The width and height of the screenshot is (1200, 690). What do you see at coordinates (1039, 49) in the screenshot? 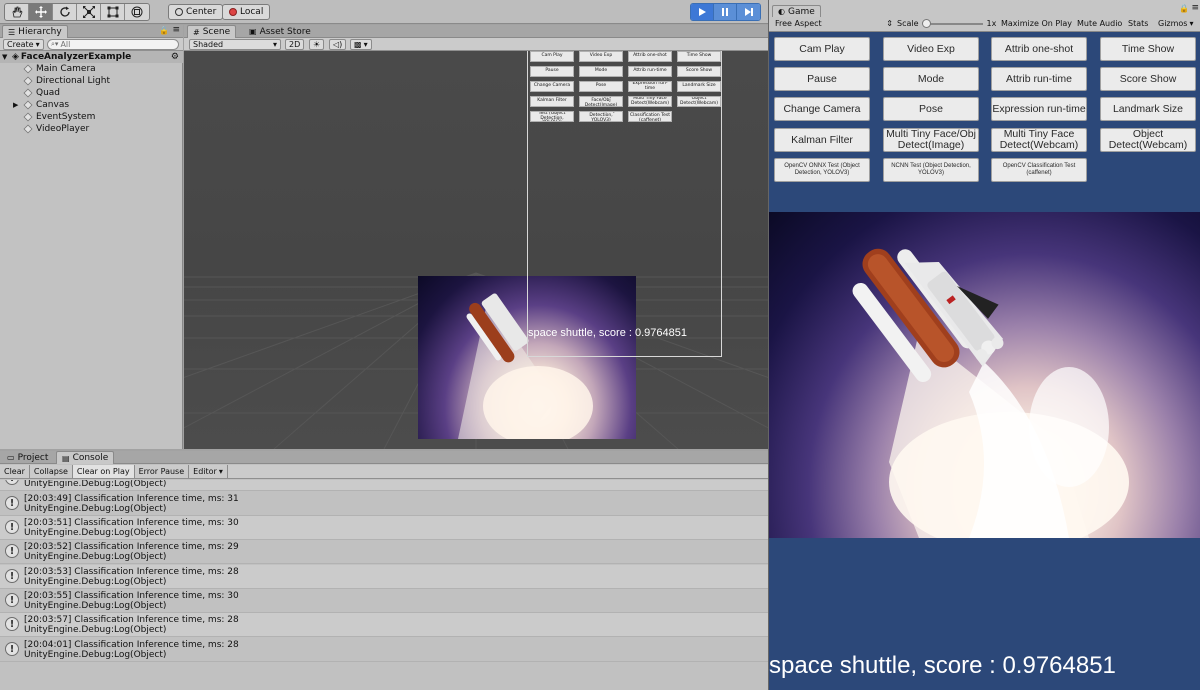
I see `attrib-one-shot-button: Attrib one-shot` at bounding box center [1039, 49].